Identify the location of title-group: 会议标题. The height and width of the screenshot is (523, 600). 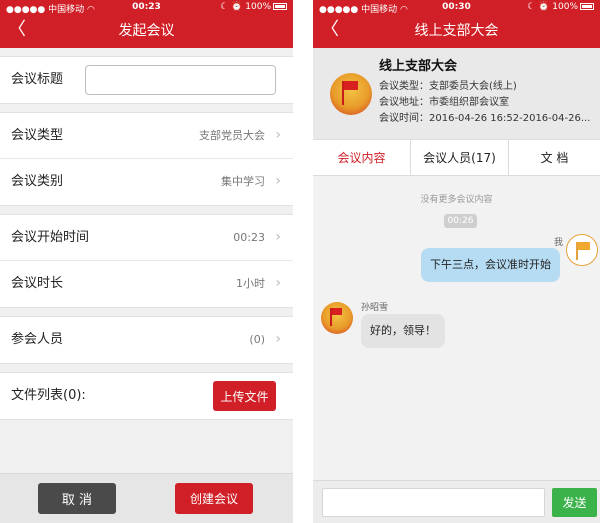
(146, 80).